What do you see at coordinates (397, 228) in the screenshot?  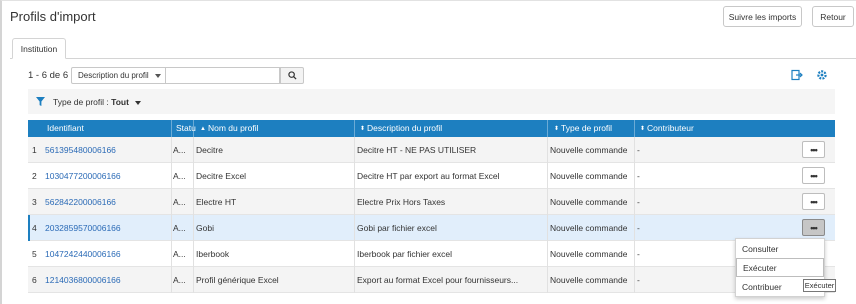 I see `row-description: Gobi par fichier excel` at bounding box center [397, 228].